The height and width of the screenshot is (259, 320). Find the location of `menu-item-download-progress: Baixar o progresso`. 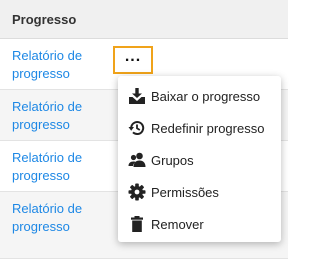

menu-item-download-progress: Baixar o progresso is located at coordinates (199, 96).